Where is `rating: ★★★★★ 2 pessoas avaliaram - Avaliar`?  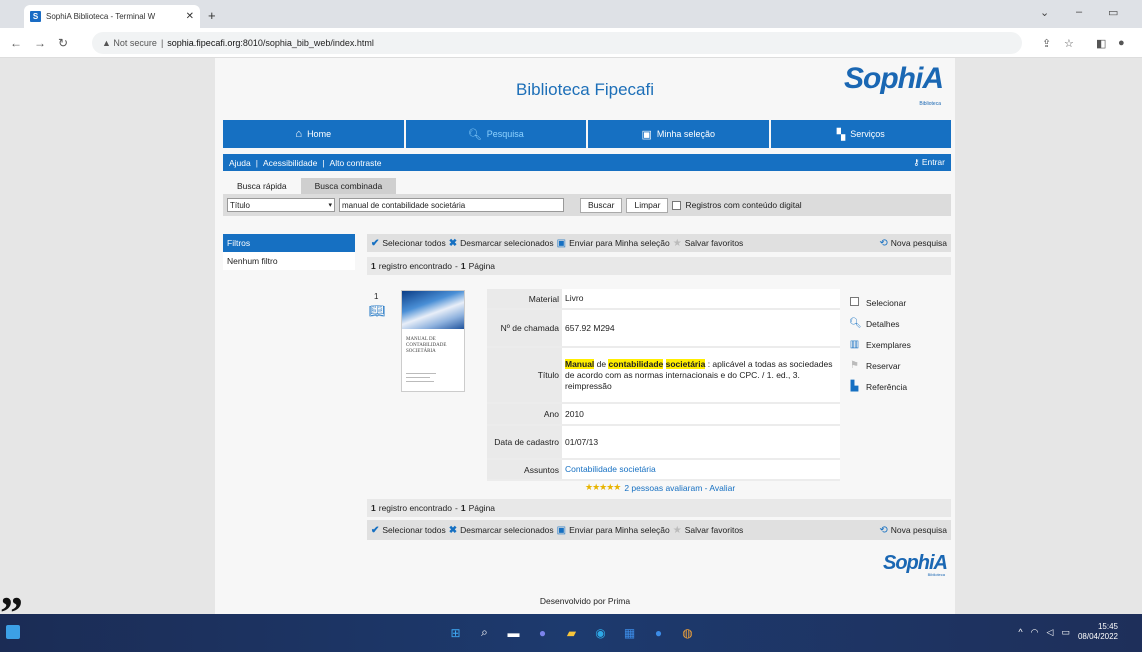 rating: ★★★★★ 2 pessoas avaliaram - Avaliar is located at coordinates (660, 487).